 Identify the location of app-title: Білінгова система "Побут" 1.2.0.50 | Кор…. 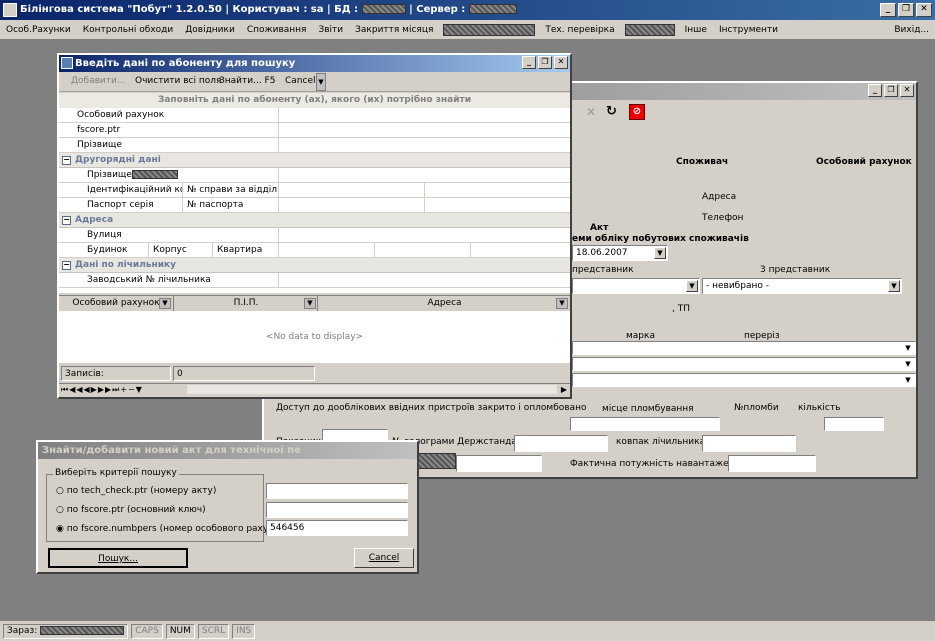
(189, 9).